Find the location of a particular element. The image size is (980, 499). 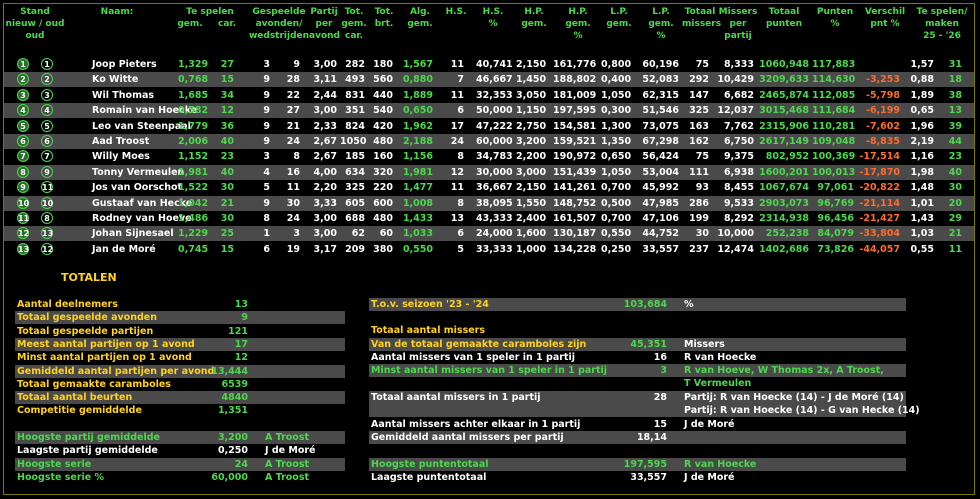

cell-punten: 2465,874 is located at coordinates (784, 95).